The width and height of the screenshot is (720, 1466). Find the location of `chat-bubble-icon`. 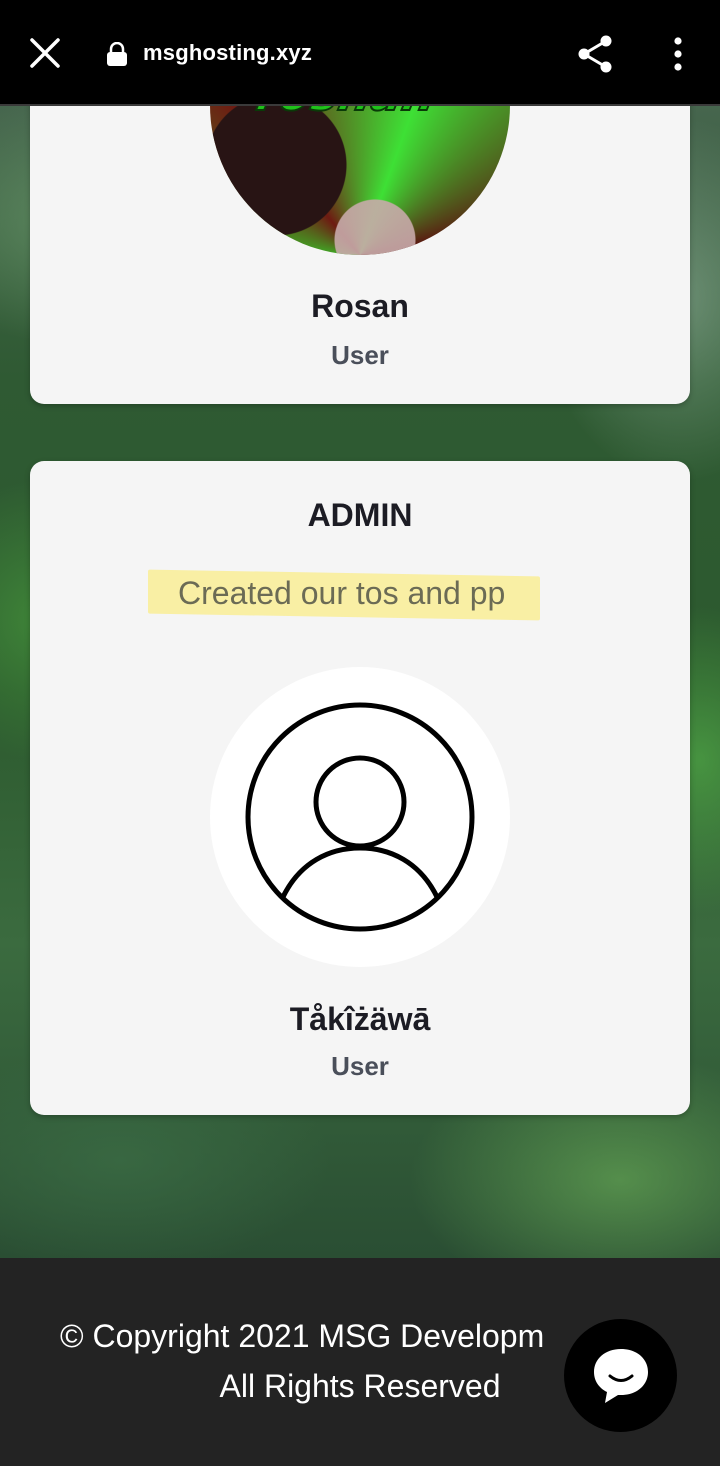

chat-bubble-icon is located at coordinates (621, 1376).